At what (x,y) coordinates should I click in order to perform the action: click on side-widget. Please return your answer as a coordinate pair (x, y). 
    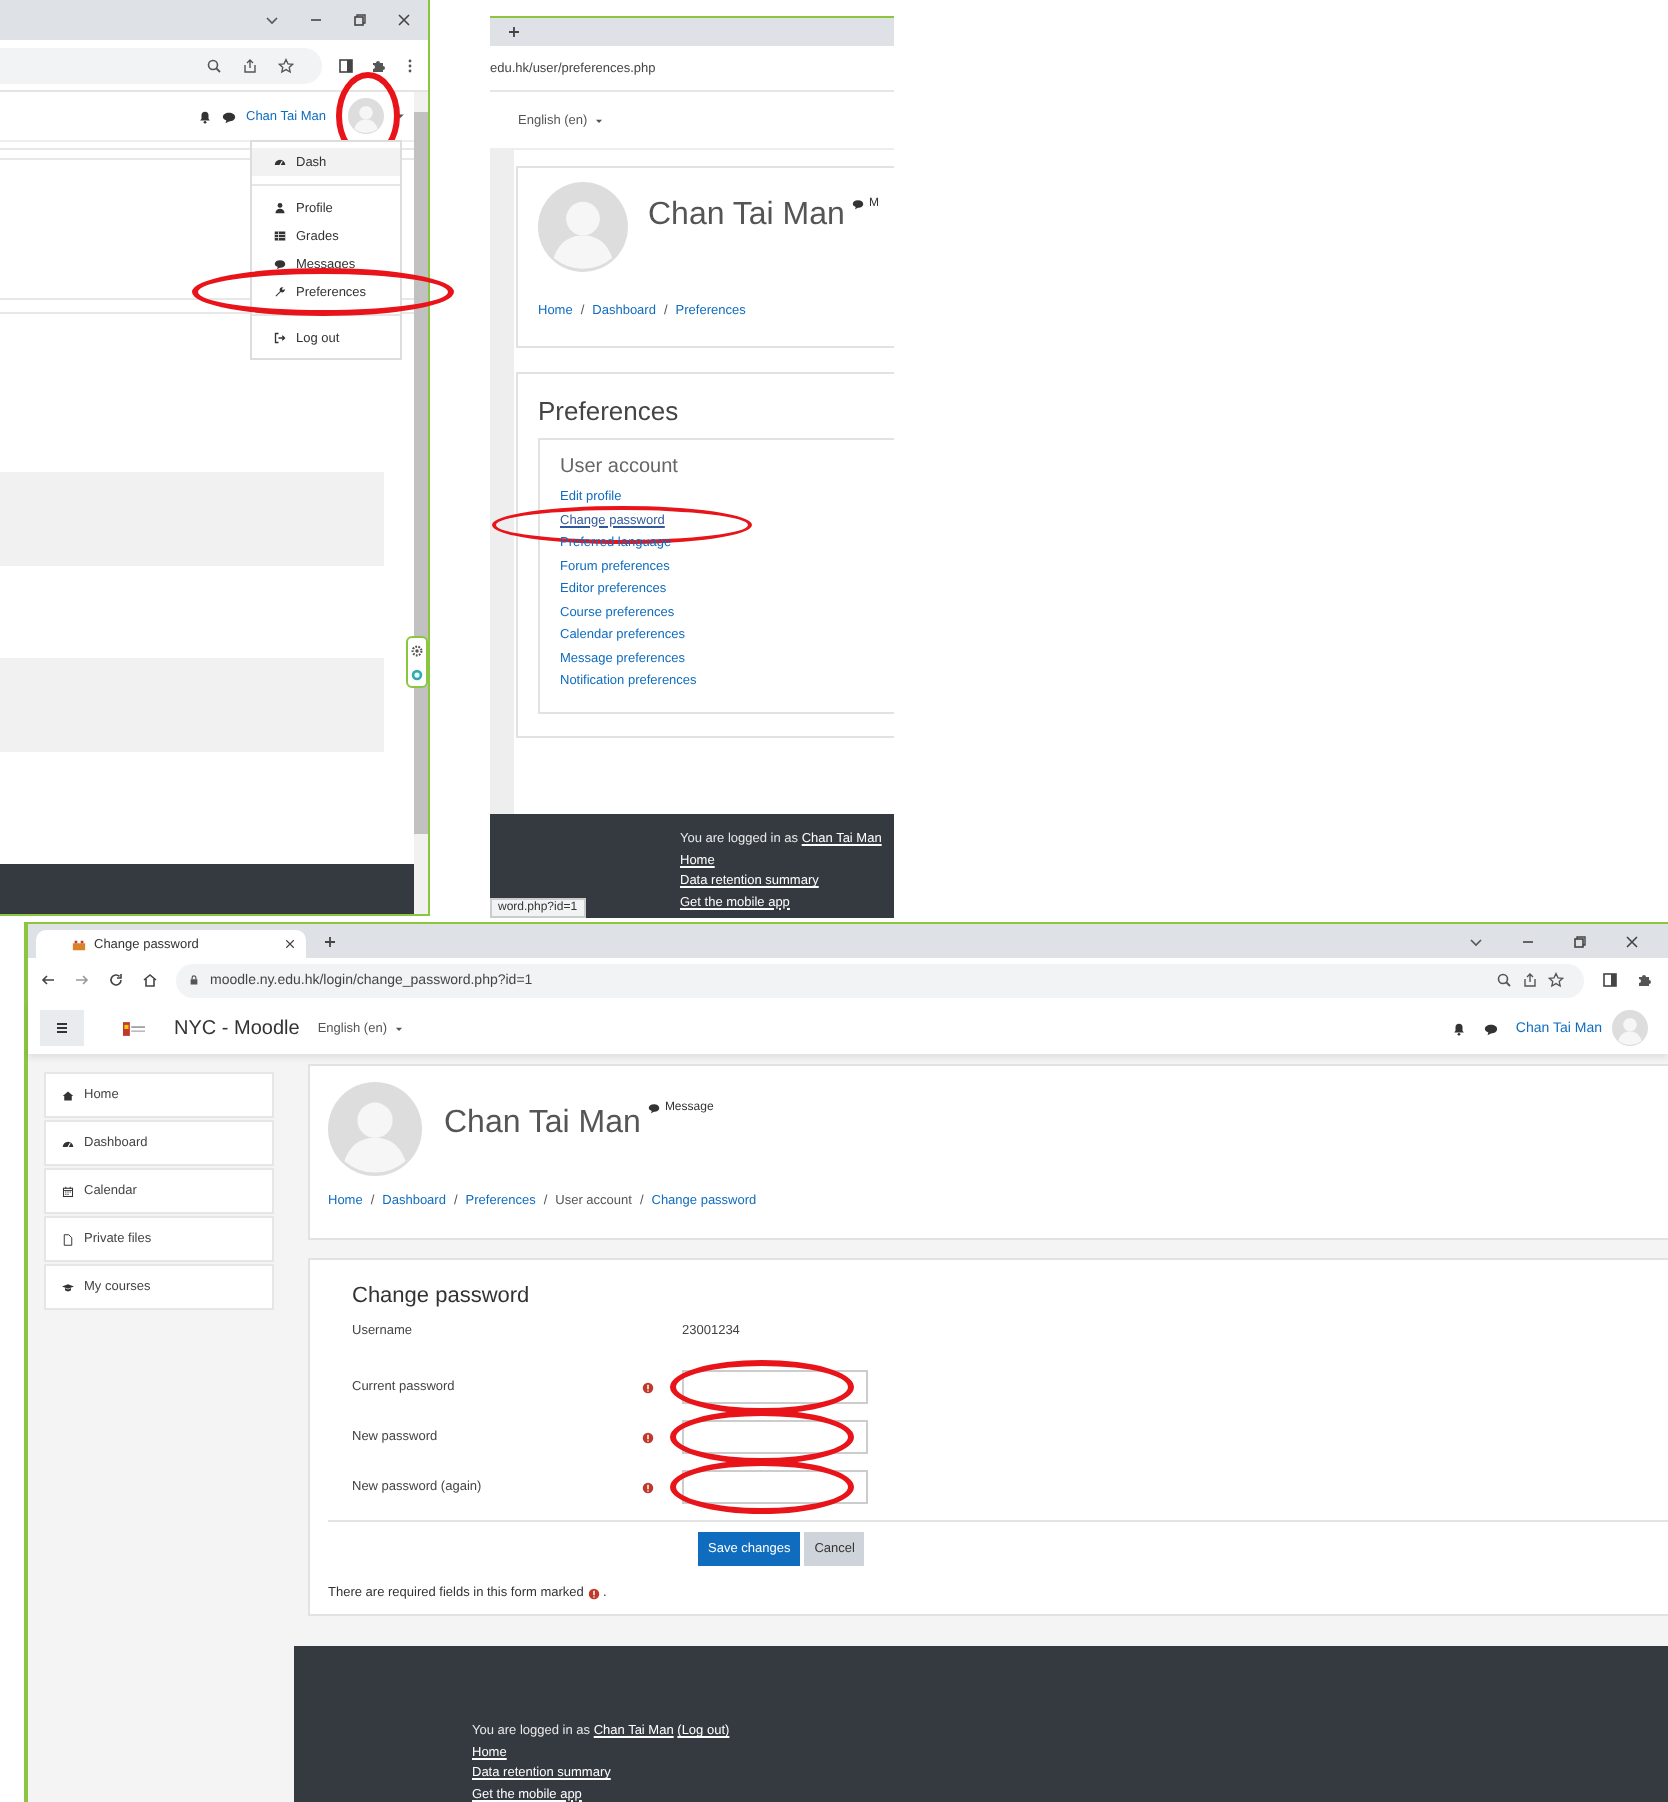
    Looking at the image, I should click on (417, 662).